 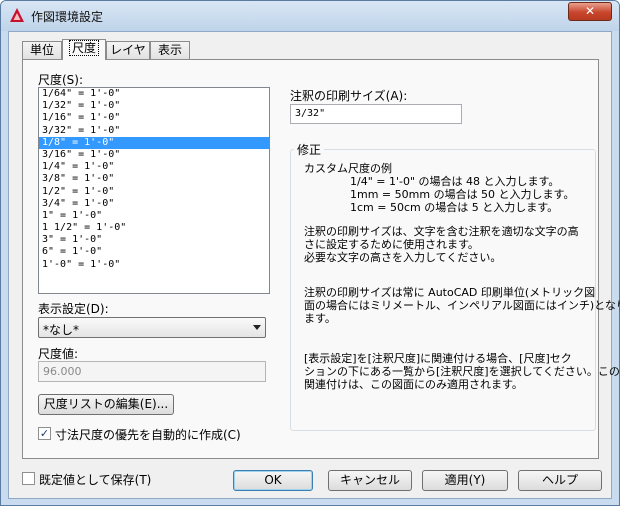 What do you see at coordinates (154, 131) in the screenshot?
I see `scale-list-item: 3/32" = 1'-0"` at bounding box center [154, 131].